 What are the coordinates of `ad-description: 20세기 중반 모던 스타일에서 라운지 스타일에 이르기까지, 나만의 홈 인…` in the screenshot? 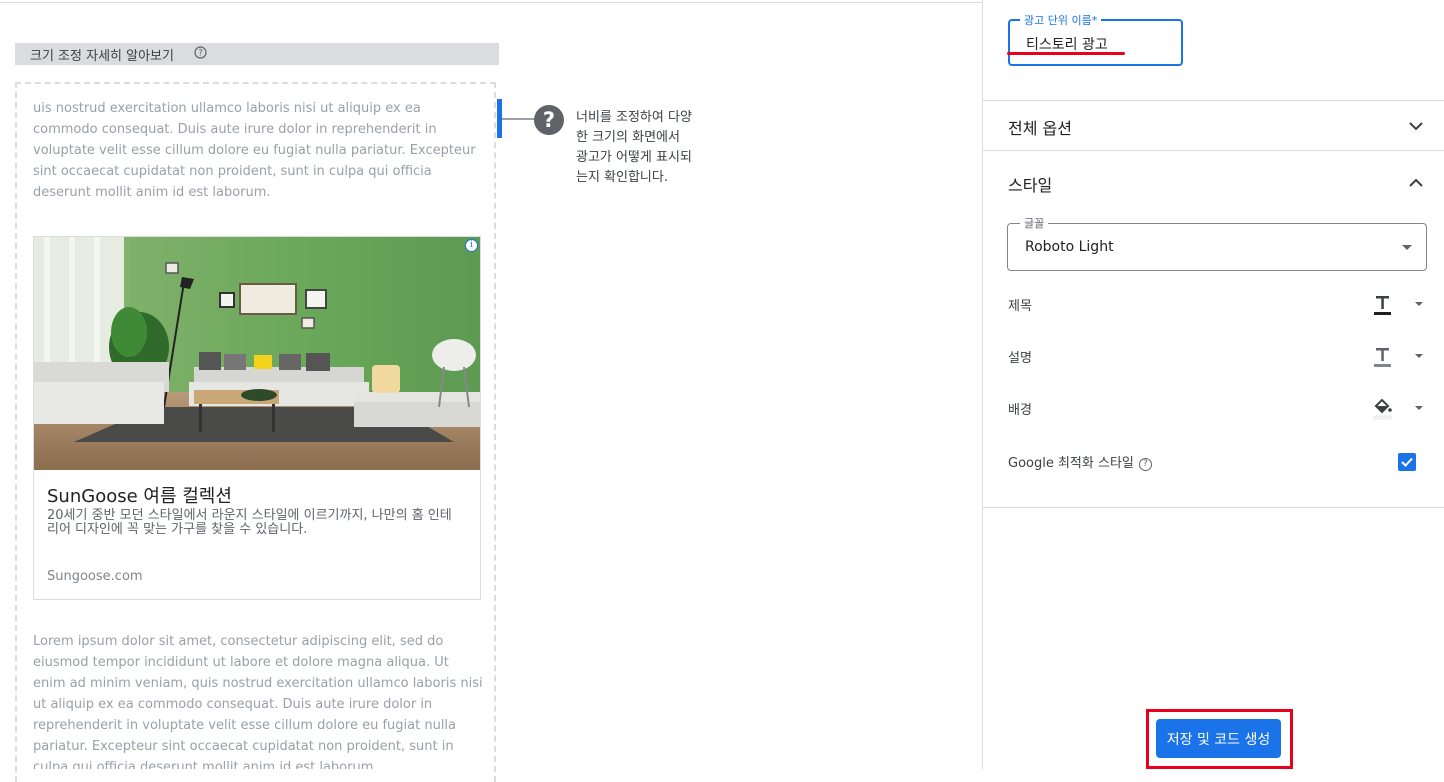 It's located at (249, 522).